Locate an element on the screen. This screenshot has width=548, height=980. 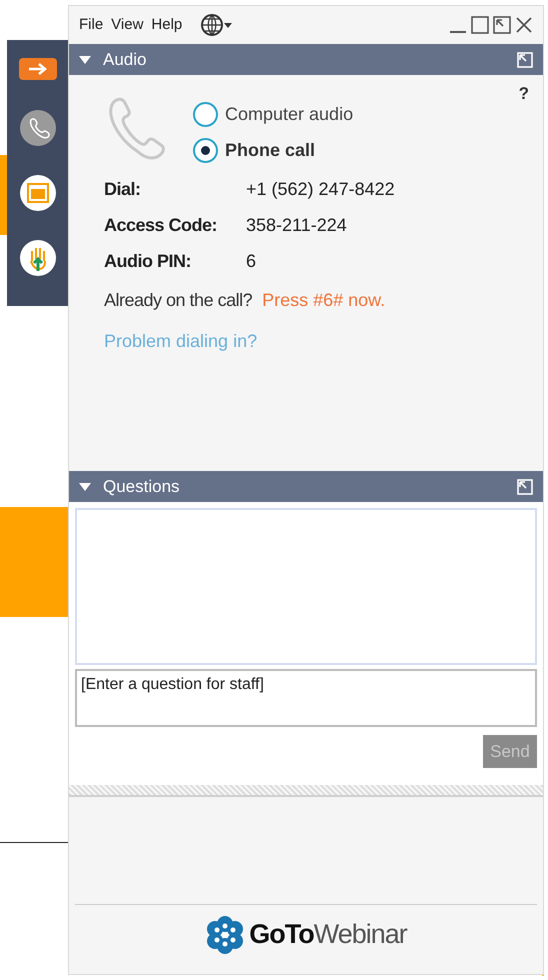
resize-grip is located at coordinates (306, 791).